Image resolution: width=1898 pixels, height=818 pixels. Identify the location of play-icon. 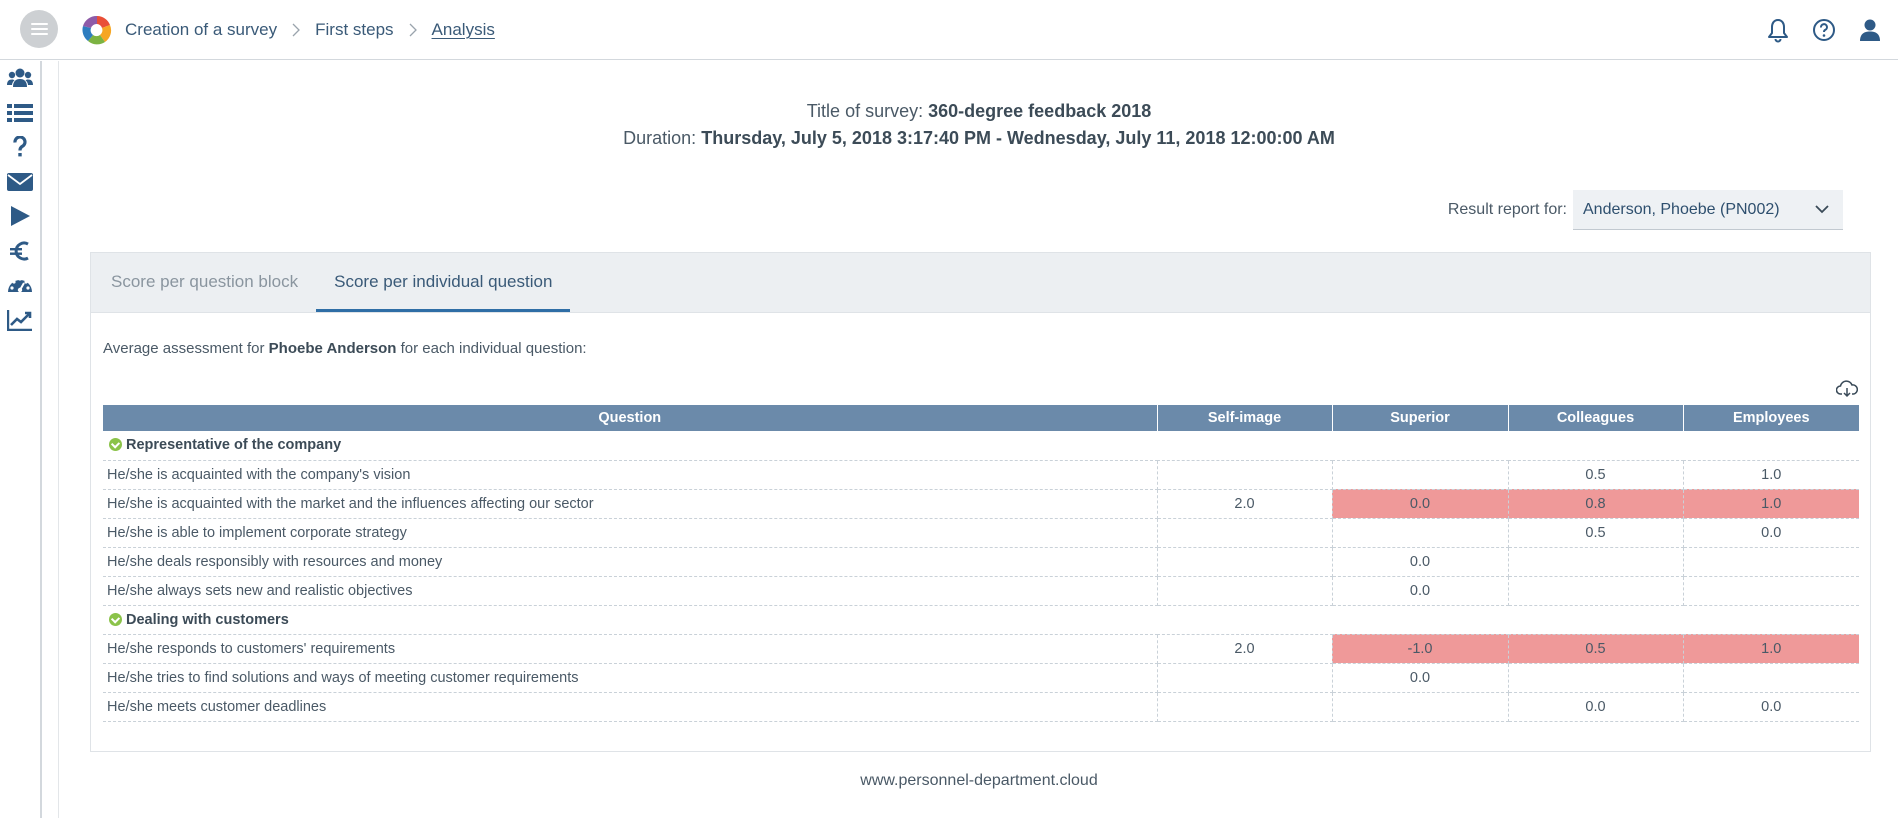
(20, 216).